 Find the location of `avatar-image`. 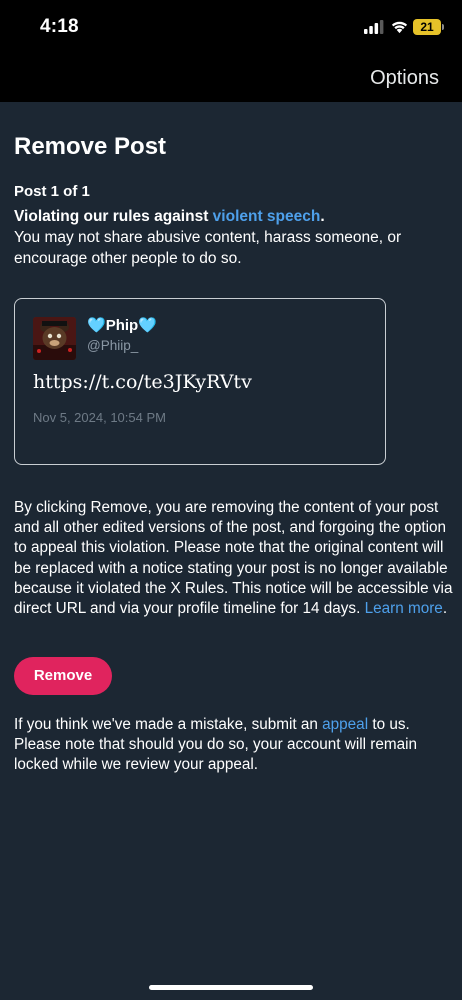

avatar-image is located at coordinates (54, 338).